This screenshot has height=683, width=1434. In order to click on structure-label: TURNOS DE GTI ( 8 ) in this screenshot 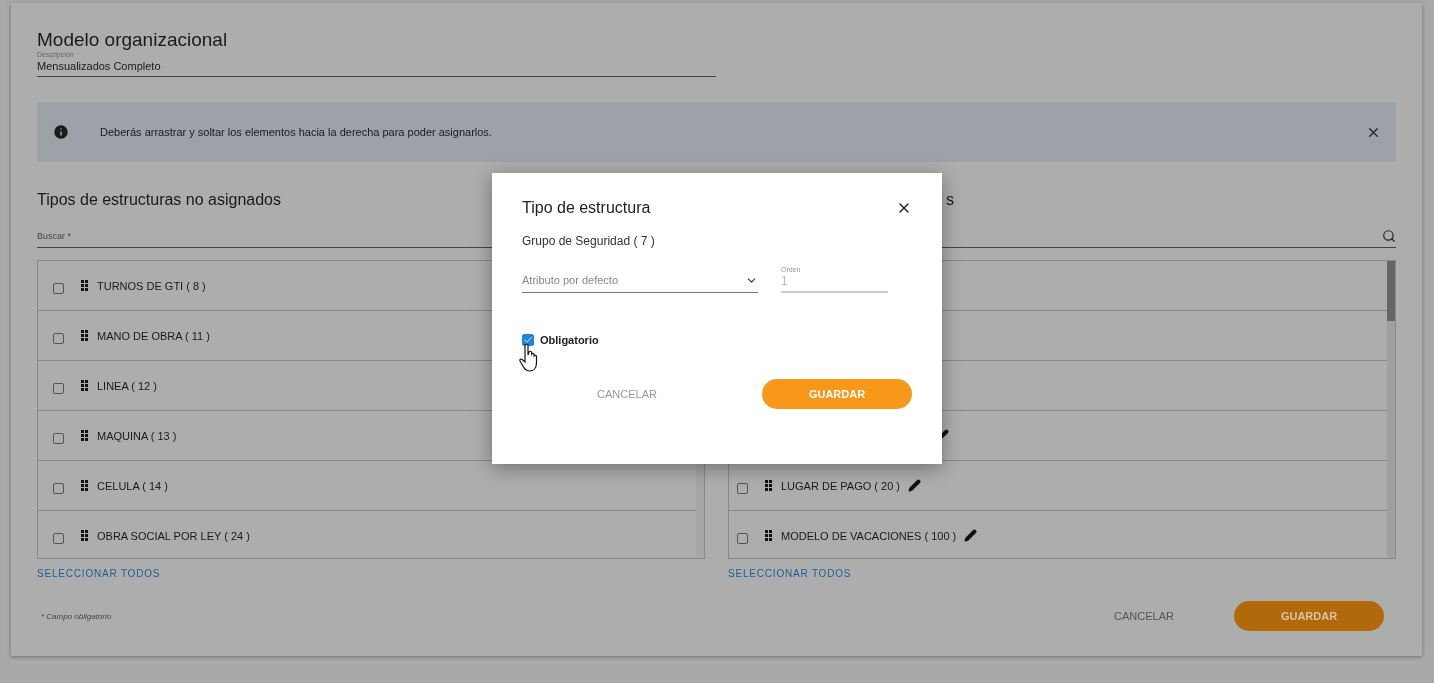, I will do `click(151, 285)`.